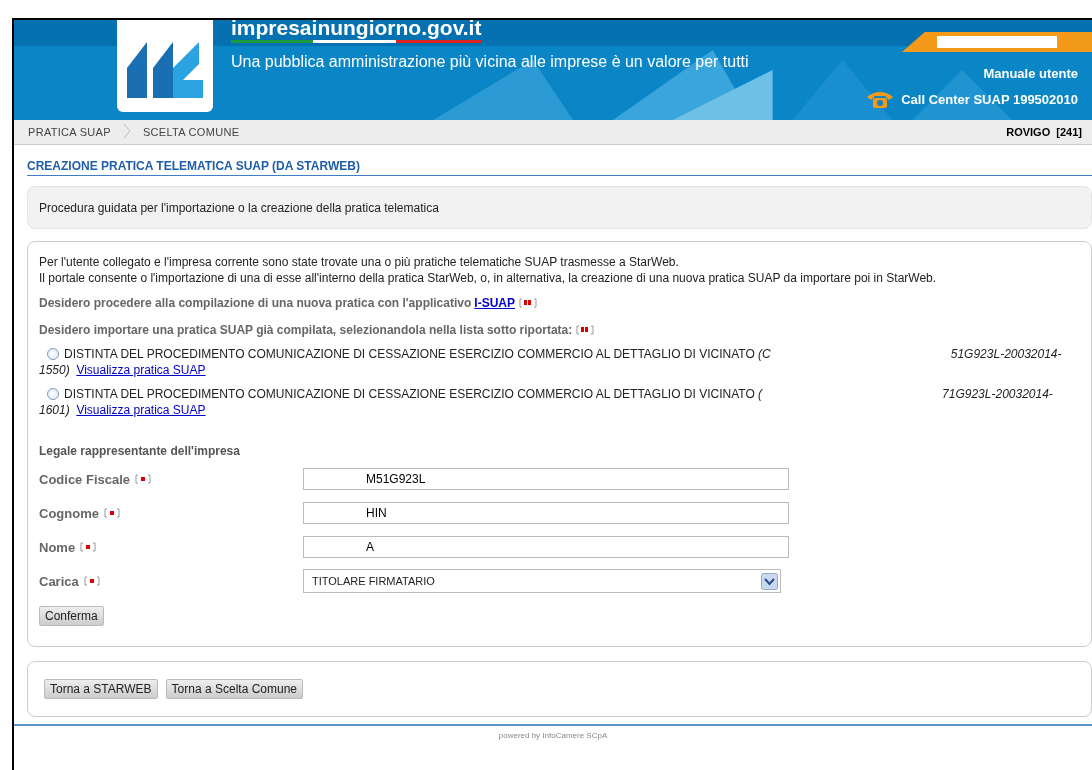 The width and height of the screenshot is (1092, 770). What do you see at coordinates (306, 330) in the screenshot?
I see `import-practice-label: Desidero importare una pratica SUAP già compilata, selezionandola nella lista sotto riportata:` at bounding box center [306, 330].